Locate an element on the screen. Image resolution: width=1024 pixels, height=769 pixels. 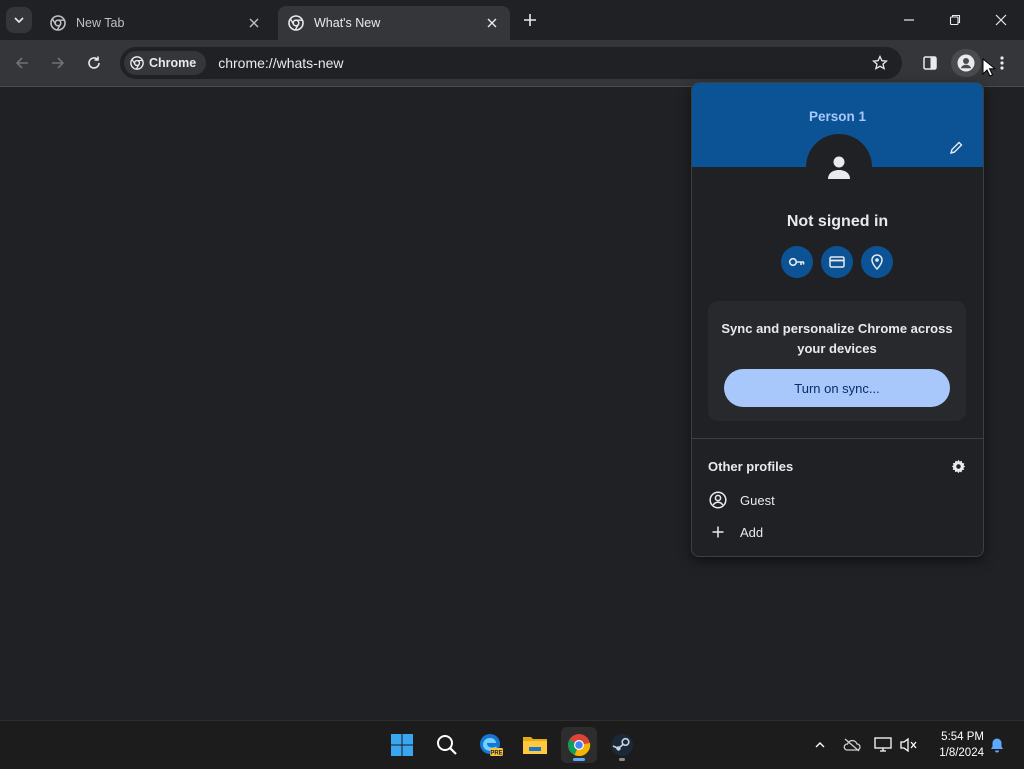
chevron-up-icon is located at coordinates (820, 745).